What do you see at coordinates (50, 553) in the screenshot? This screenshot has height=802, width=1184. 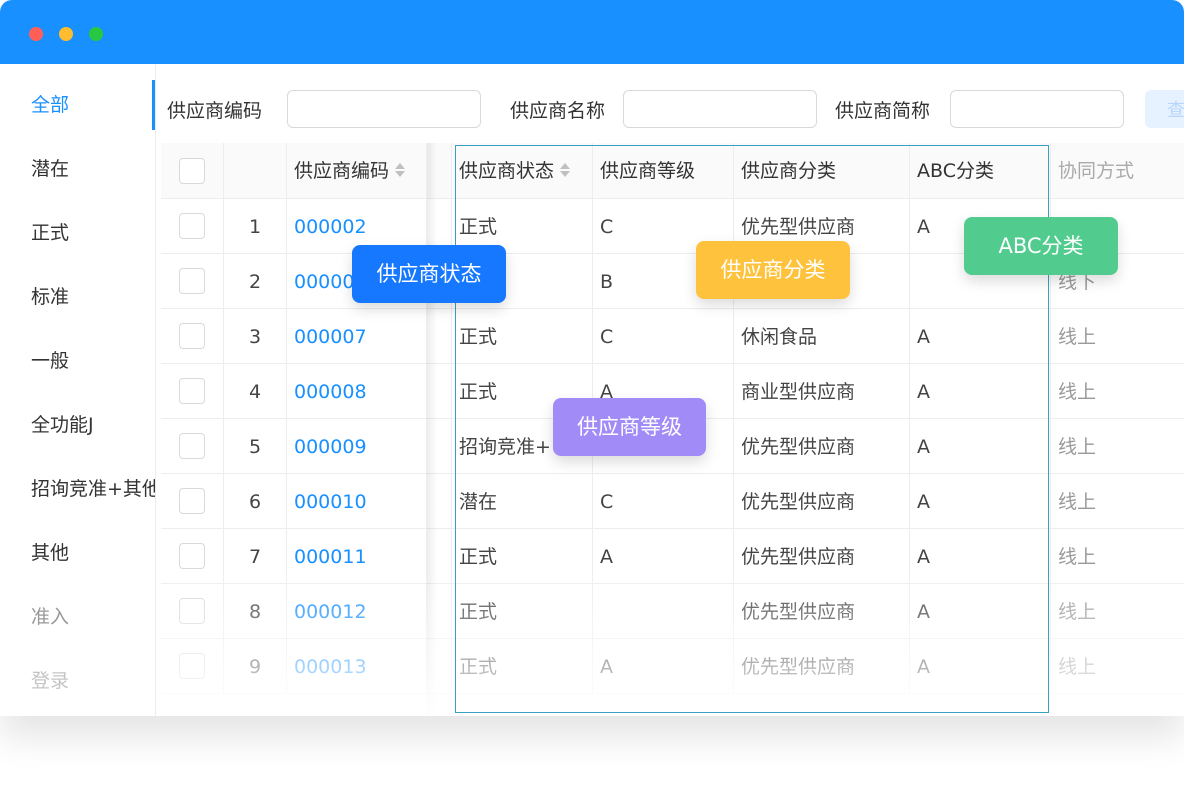 I see `sidebar-item-other: 其他` at bounding box center [50, 553].